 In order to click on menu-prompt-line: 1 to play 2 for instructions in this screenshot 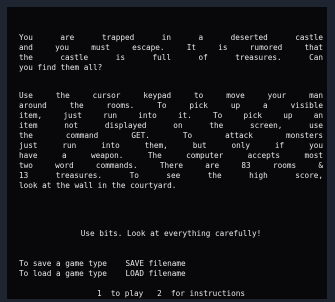, I will do `click(171, 293)`.